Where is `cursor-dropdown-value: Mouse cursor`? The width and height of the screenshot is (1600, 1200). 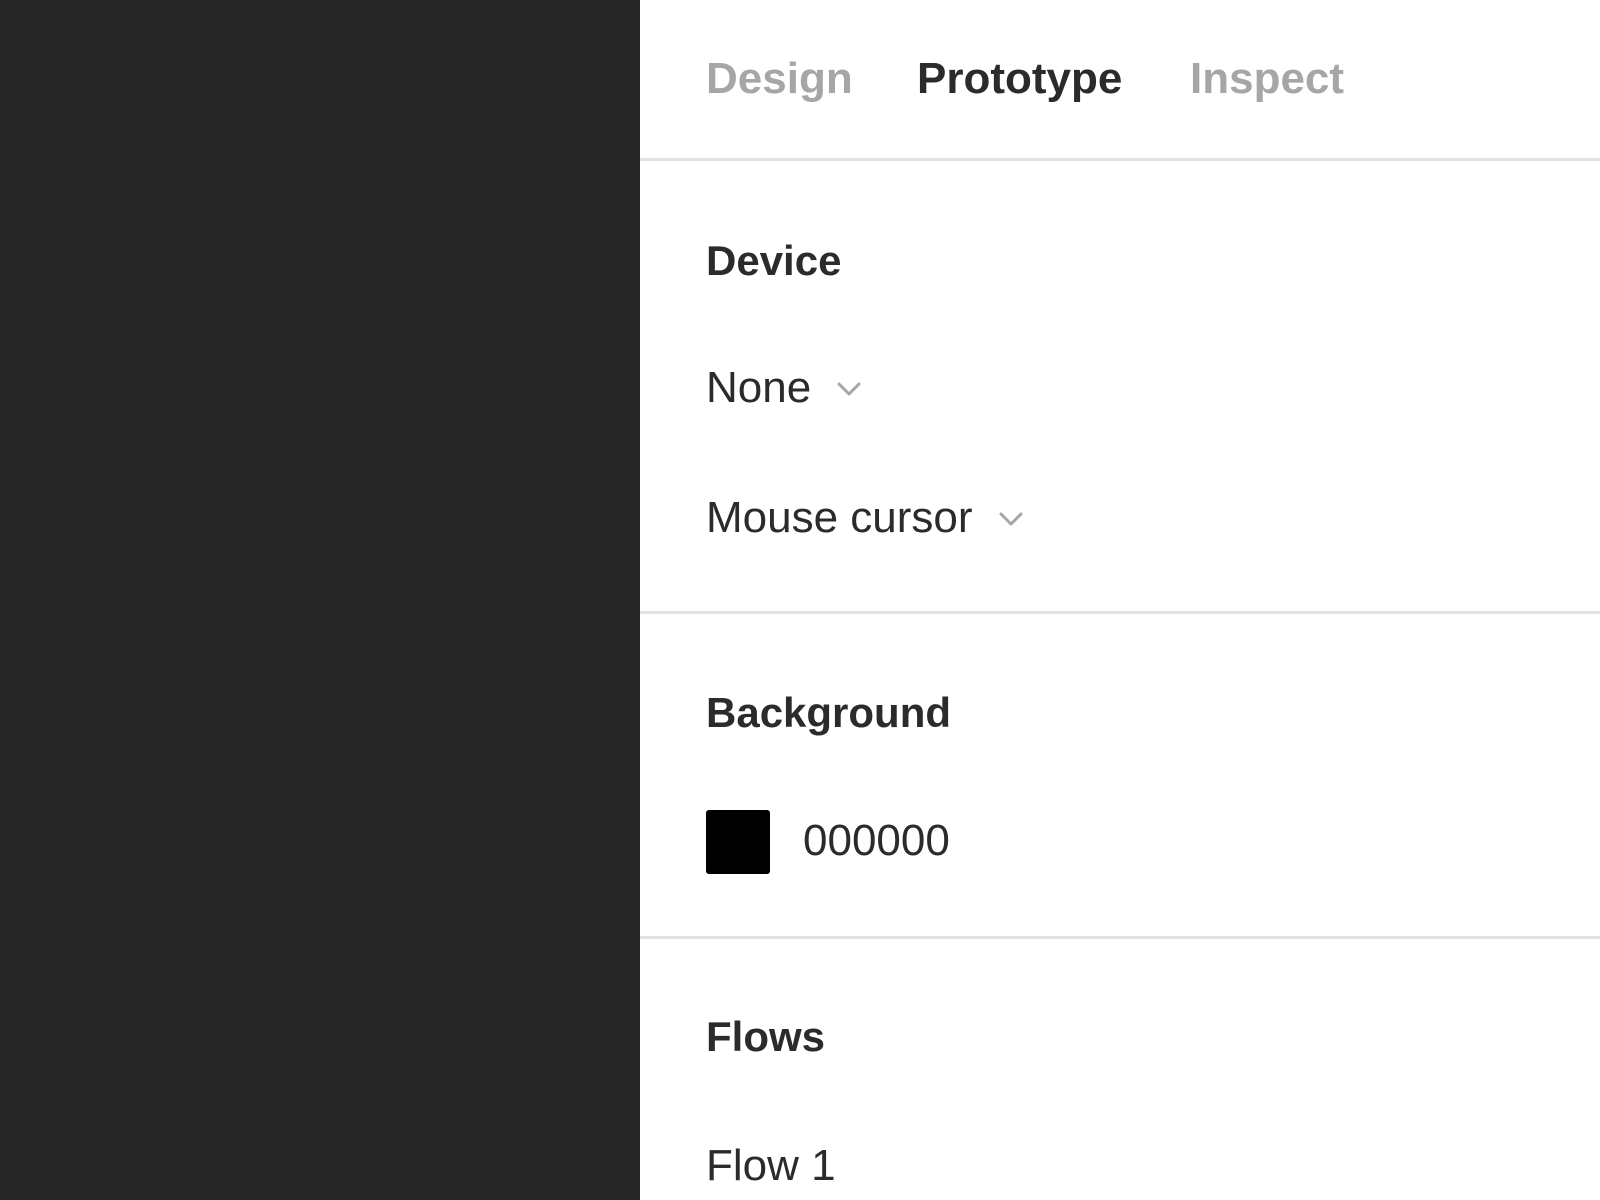
cursor-dropdown-value: Mouse cursor is located at coordinates (839, 517).